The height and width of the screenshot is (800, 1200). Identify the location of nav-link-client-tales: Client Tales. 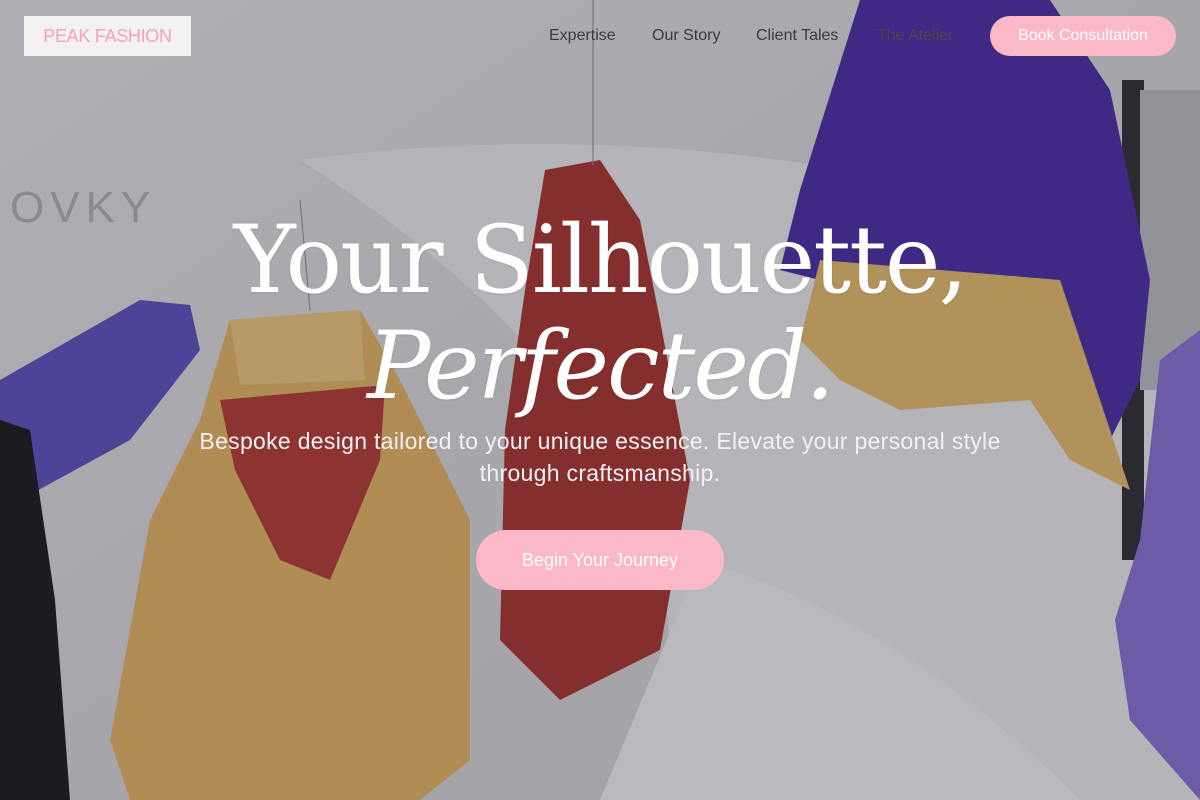
(797, 36).